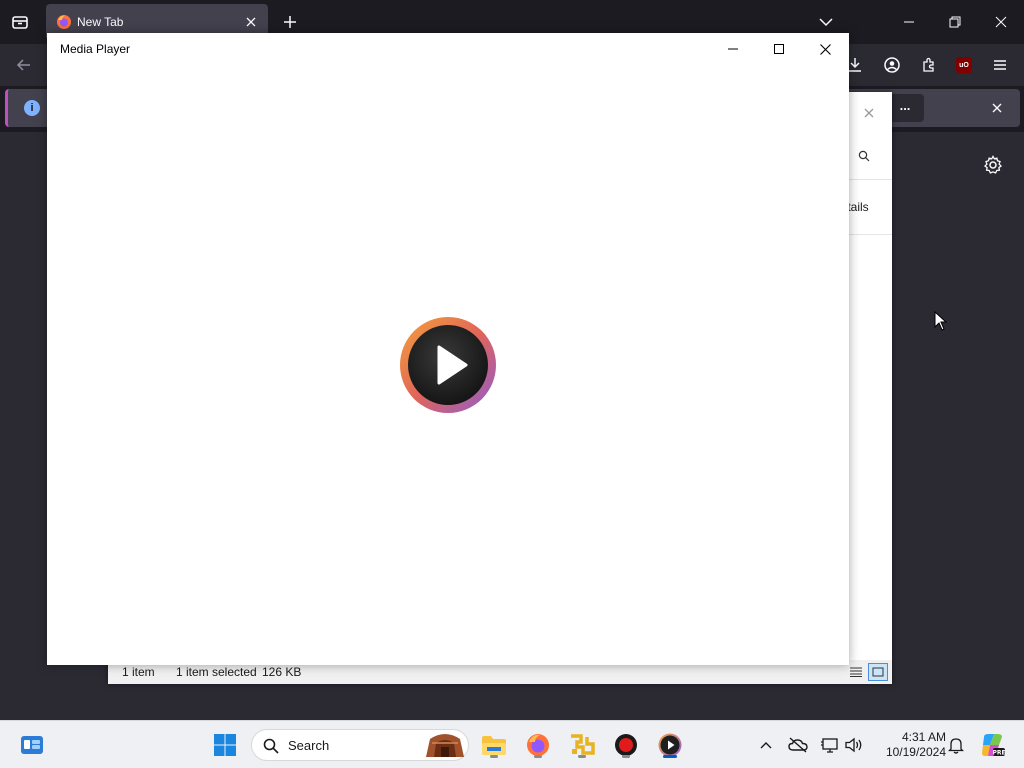 The height and width of the screenshot is (768, 1024). I want to click on account-icon, so click(892, 65).